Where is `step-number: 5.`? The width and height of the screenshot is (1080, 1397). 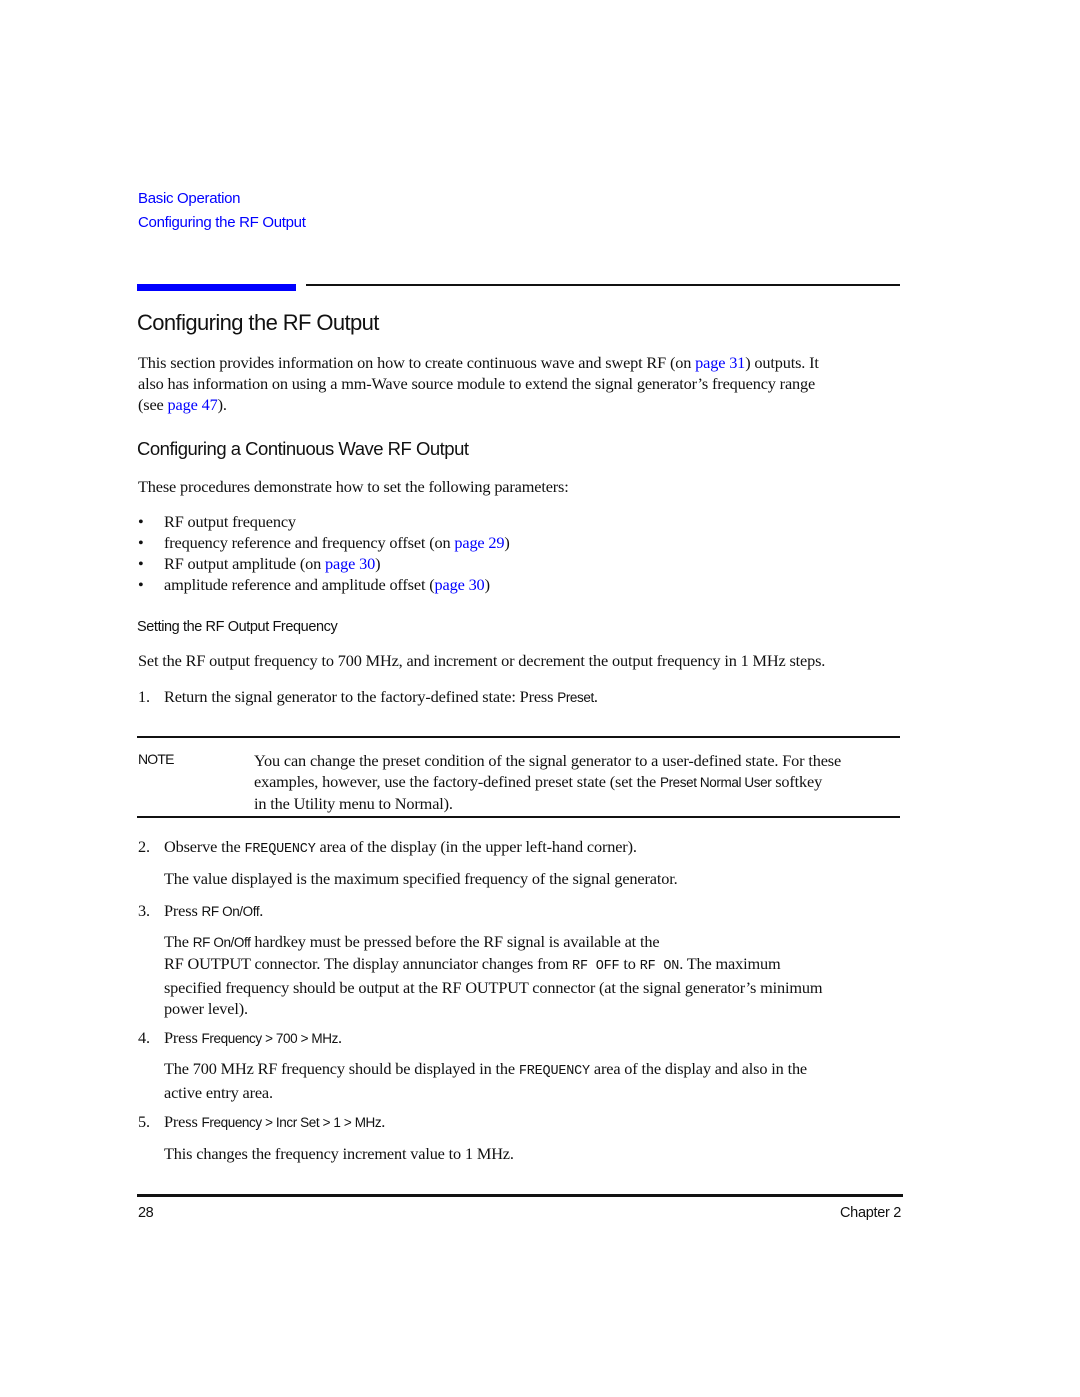
step-number: 5. is located at coordinates (144, 1121).